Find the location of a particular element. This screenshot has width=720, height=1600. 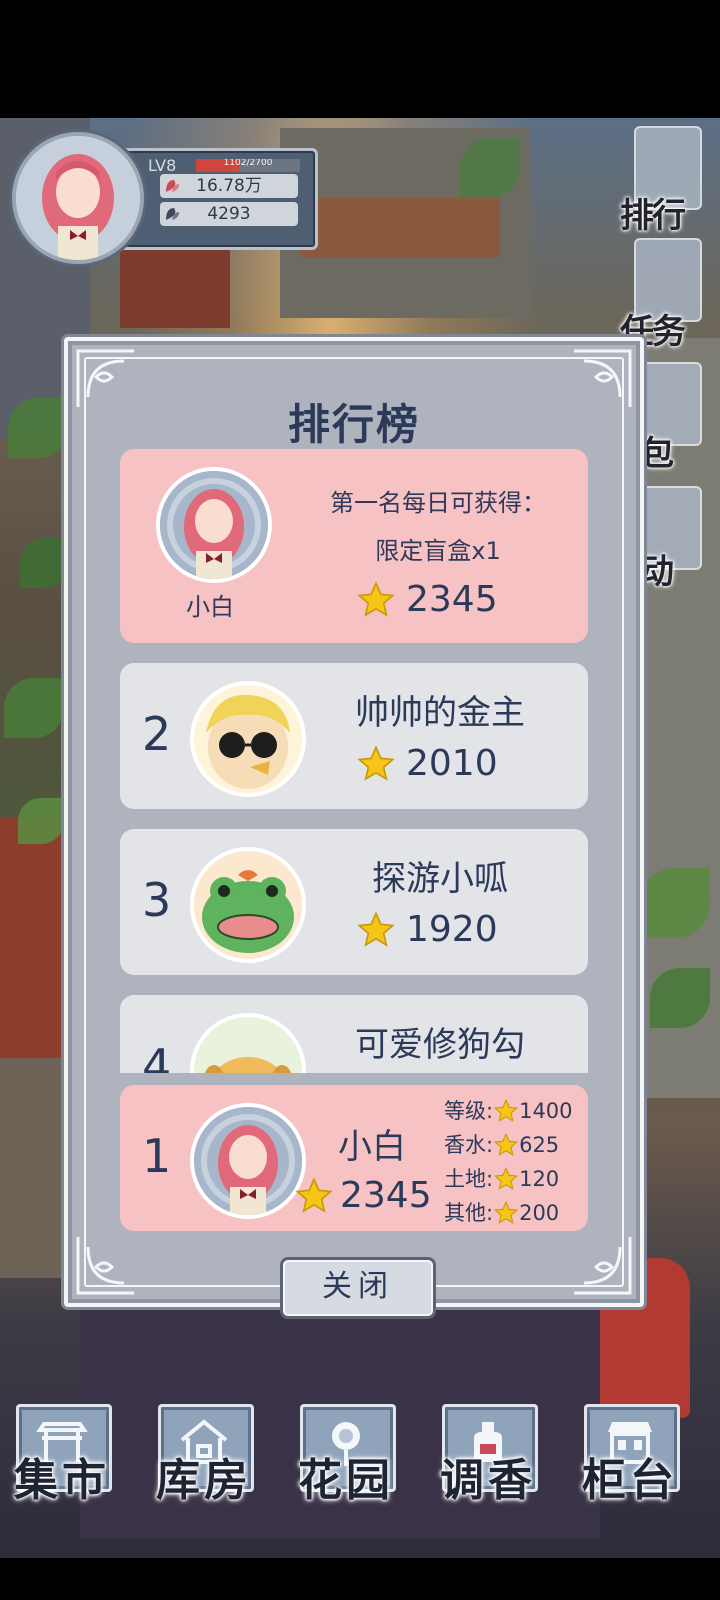

sunglasses-guy-avatar-icon is located at coordinates (248, 739).